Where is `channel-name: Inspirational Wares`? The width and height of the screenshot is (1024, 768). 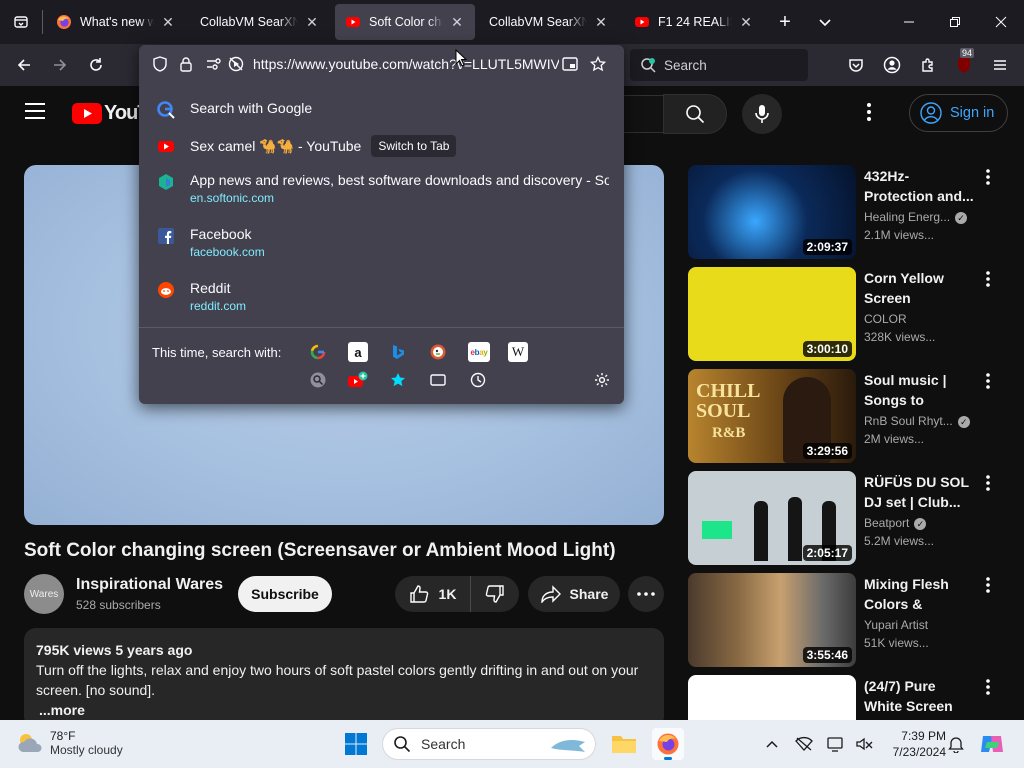 channel-name: Inspirational Wares is located at coordinates (149, 585).